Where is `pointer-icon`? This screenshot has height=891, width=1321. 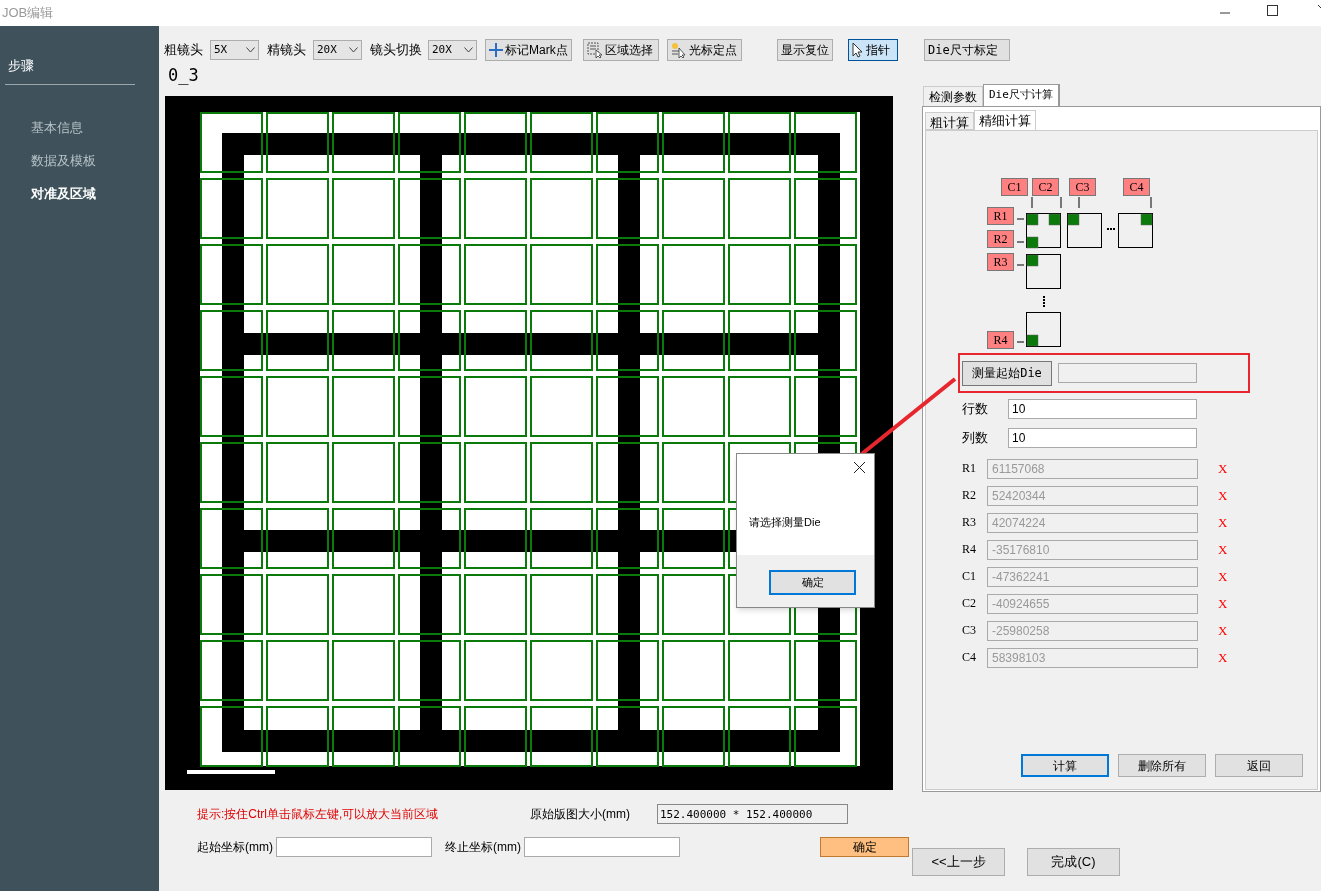
pointer-icon is located at coordinates (858, 50).